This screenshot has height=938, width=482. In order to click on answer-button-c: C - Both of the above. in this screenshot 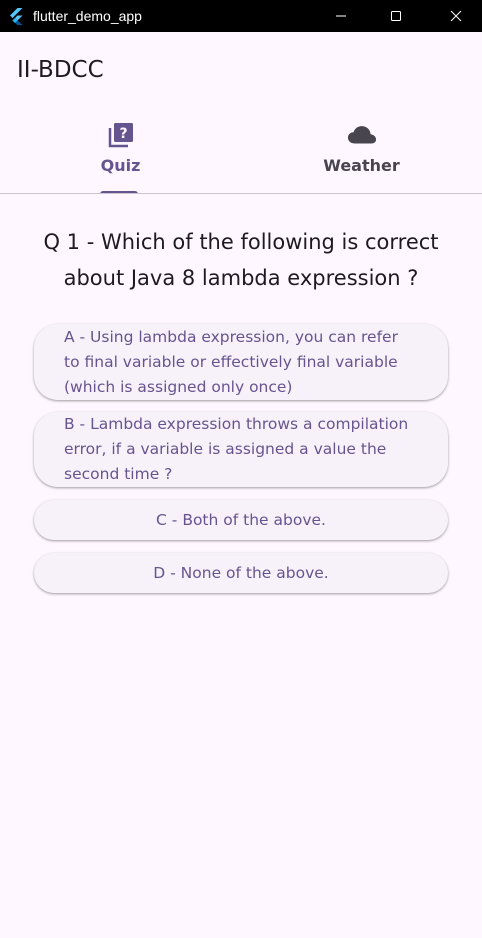, I will do `click(241, 520)`.